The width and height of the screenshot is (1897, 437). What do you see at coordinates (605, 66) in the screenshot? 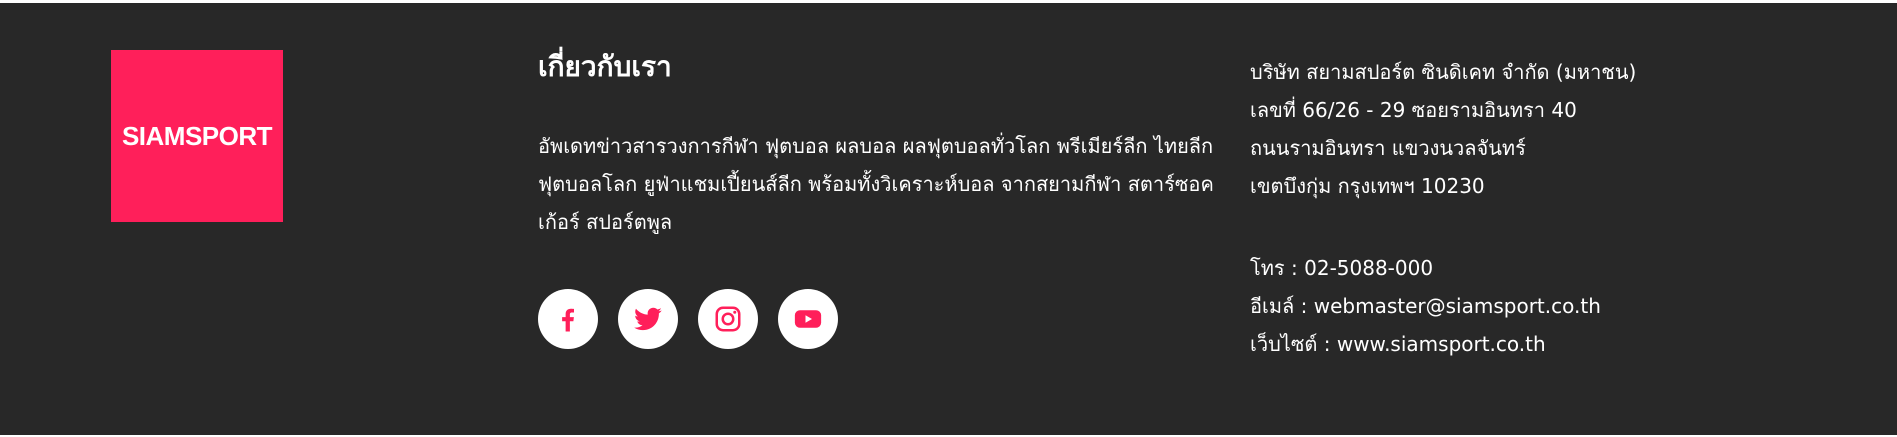
I see `about-title: เกี่ยวกับเรา` at bounding box center [605, 66].